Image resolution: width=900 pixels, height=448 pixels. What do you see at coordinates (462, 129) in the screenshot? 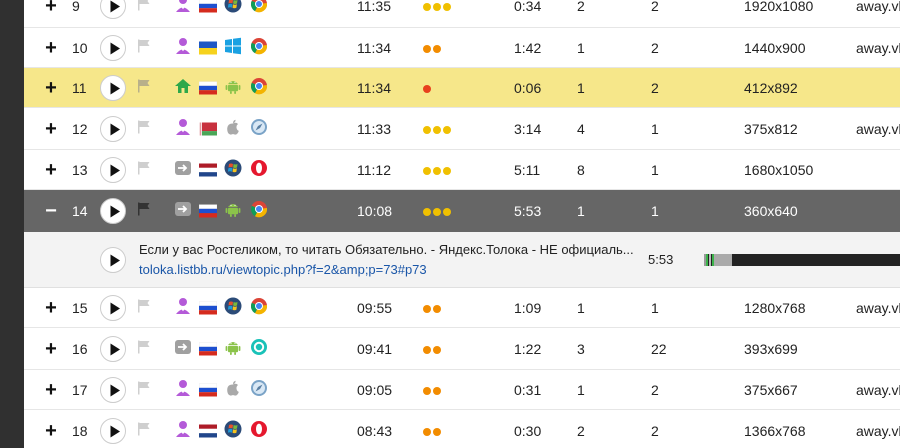
I see `visit-row: +12 11:33 3:14 4 1 375x812 away.vk` at bounding box center [462, 129].